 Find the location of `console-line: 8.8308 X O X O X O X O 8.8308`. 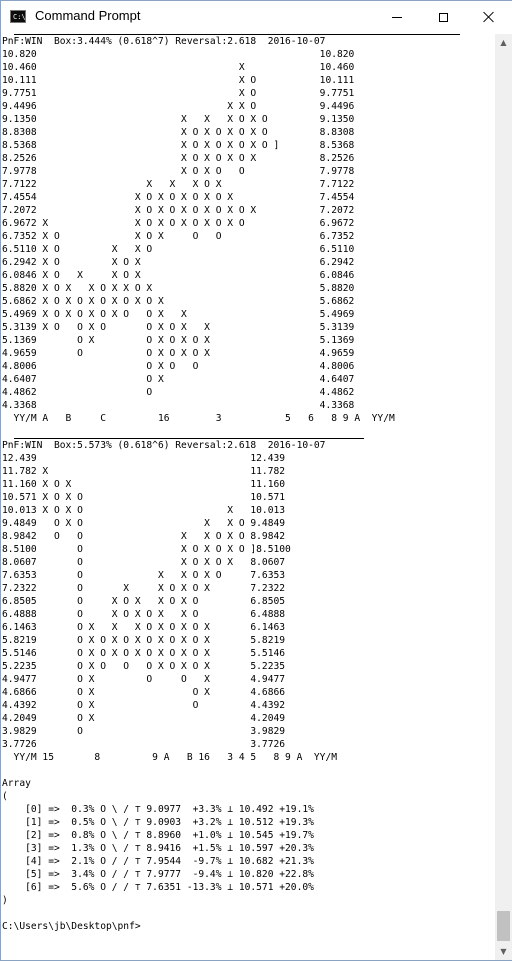

console-line: 8.8308 X O X O X O X O 8.8308 is located at coordinates (178, 132).